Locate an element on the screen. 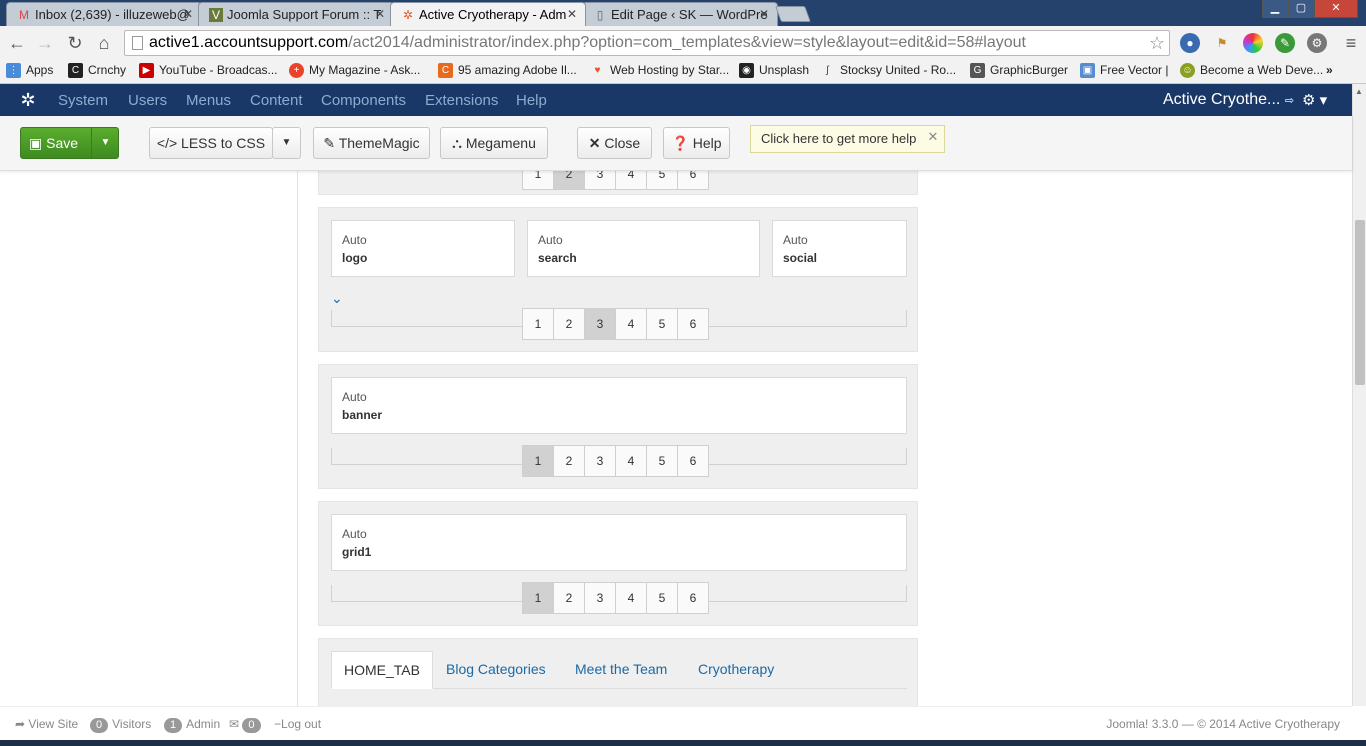 This screenshot has height=746, width=1366. forward-icon: → is located at coordinates (45, 43).